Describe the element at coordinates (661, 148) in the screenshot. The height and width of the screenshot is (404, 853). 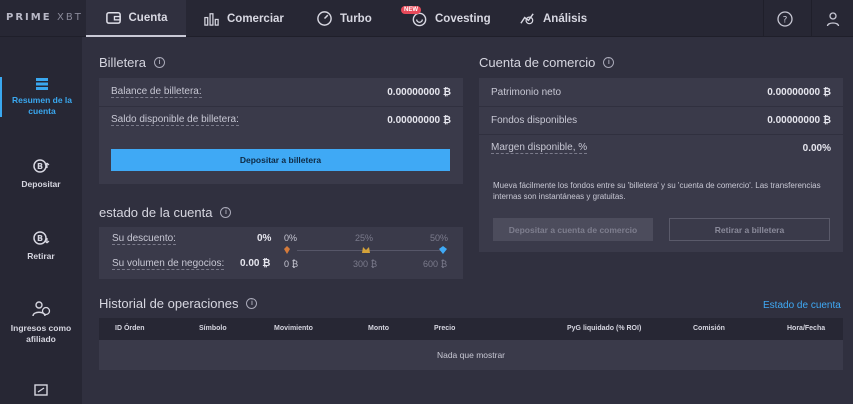
I see `margen-row: Margen disponible, % 0.00%` at that location.